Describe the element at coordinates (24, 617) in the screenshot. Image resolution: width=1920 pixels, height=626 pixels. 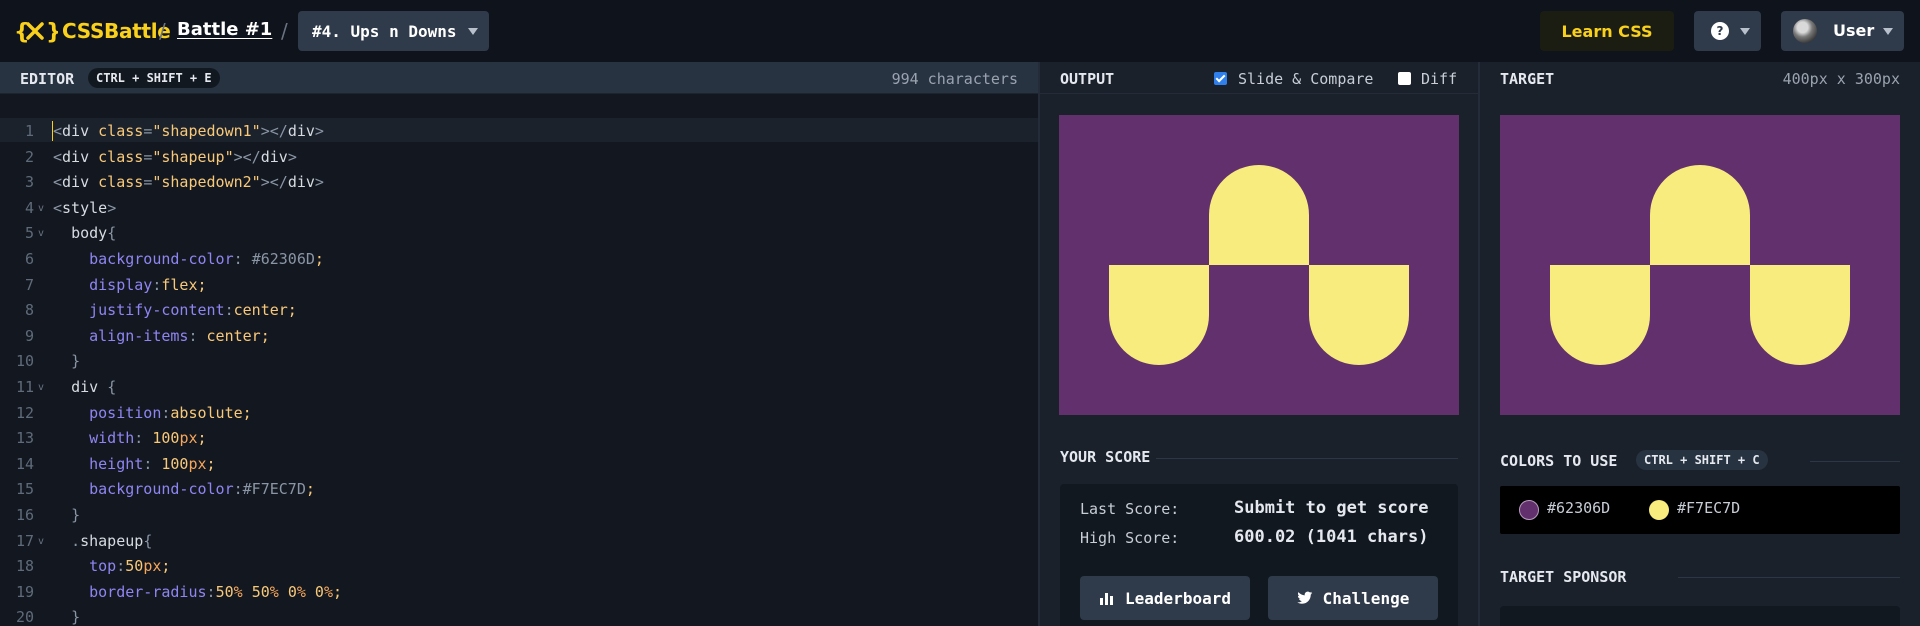
I see `line-number: 20` at that location.